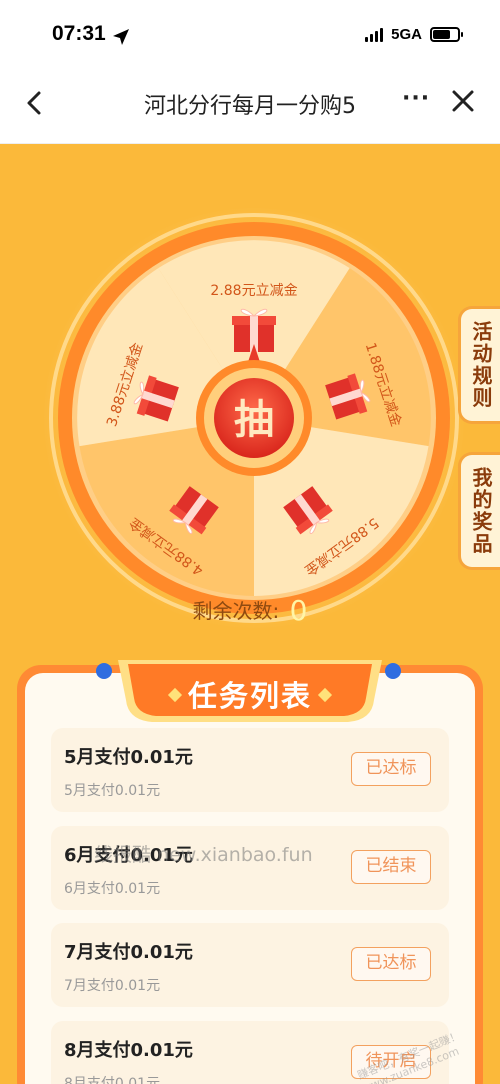 This screenshot has height=1084, width=500. What do you see at coordinates (112, 791) in the screenshot?
I see `task-subtitle: 5月支付0.01元` at bounding box center [112, 791].